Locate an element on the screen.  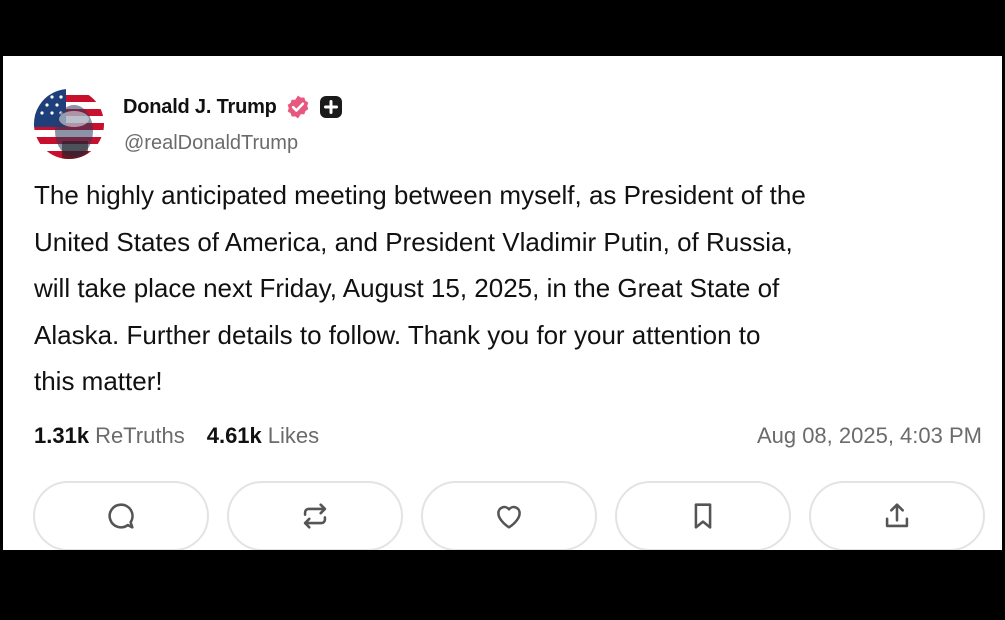
bookmark-button is located at coordinates (703, 515).